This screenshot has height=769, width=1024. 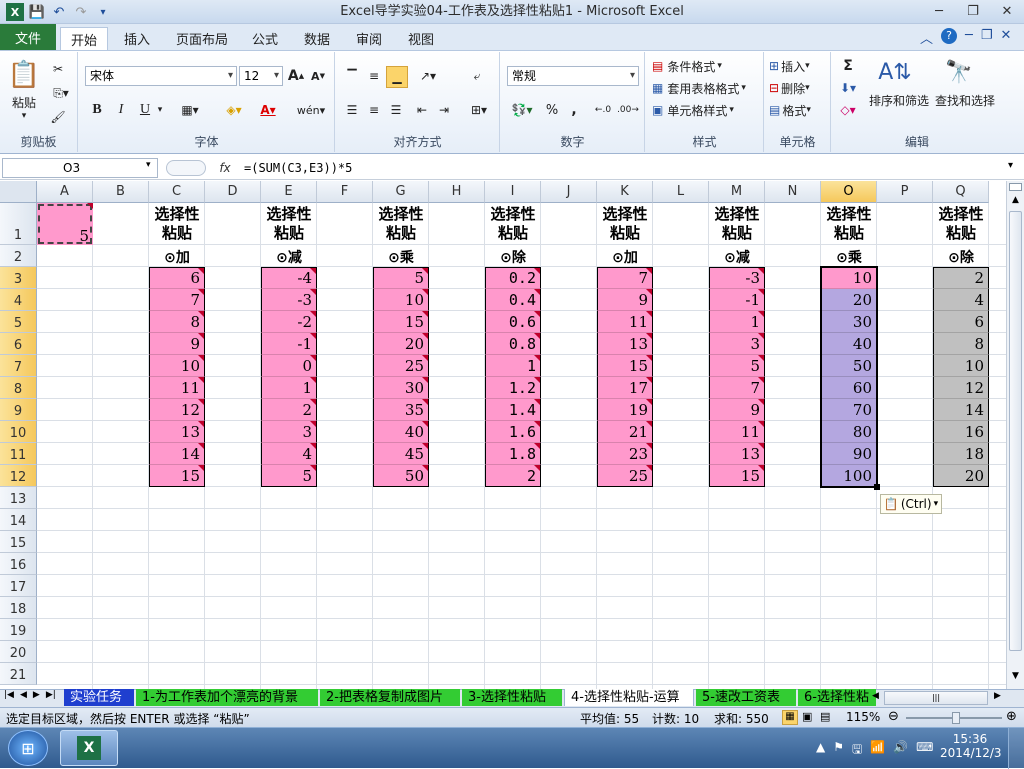 I want to click on paste-button: 粘贴, so click(x=24, y=102).